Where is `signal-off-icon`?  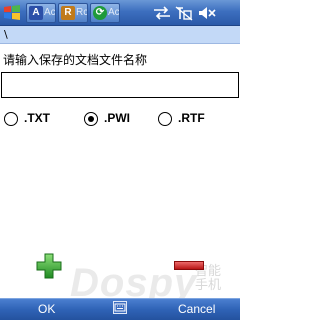
signal-off-icon is located at coordinates (184, 13).